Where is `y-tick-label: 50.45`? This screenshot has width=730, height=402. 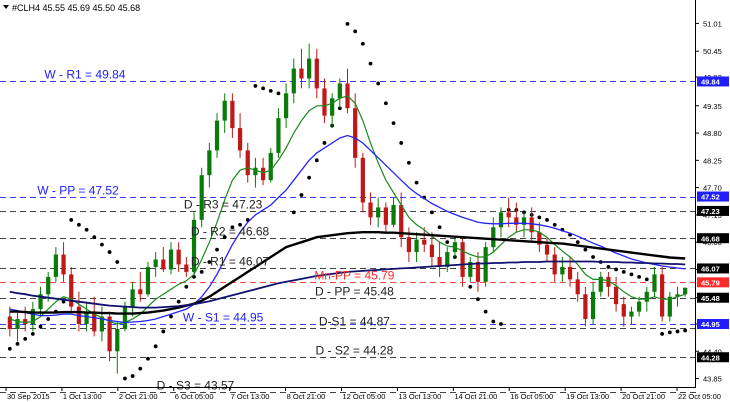 y-tick-label: 50.45 is located at coordinates (712, 51).